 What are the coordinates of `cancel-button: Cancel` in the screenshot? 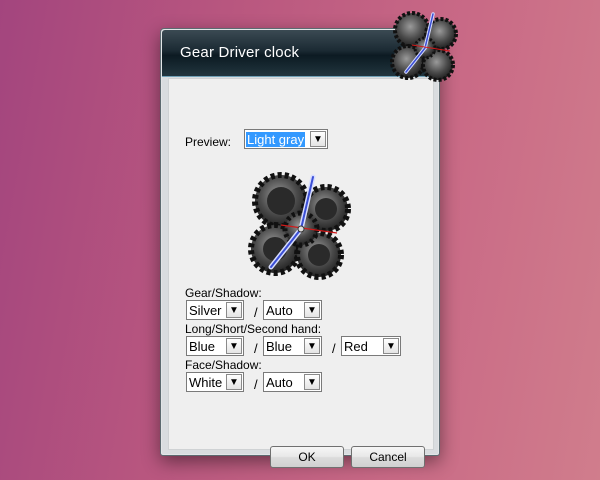 It's located at (388, 457).